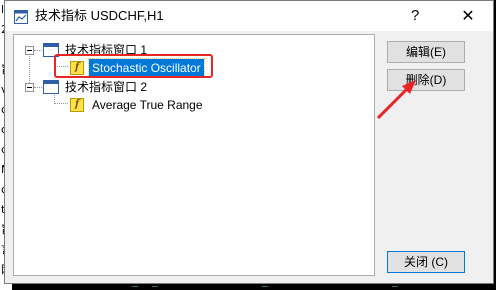 The width and height of the screenshot is (496, 290). What do you see at coordinates (77, 105) in the screenshot?
I see `function-icon: f` at bounding box center [77, 105].